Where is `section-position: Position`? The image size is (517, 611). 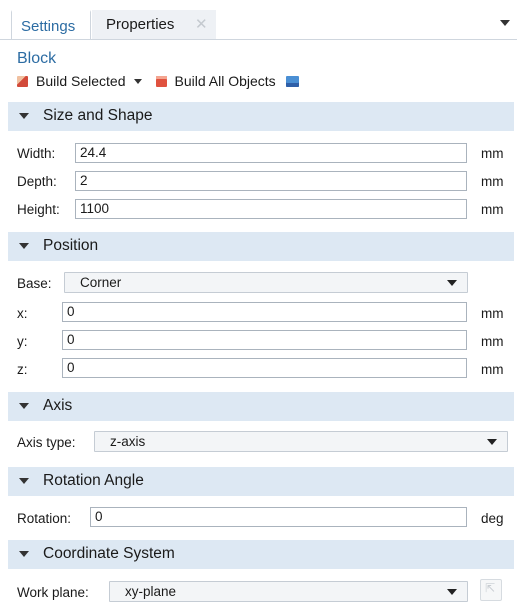 section-position: Position is located at coordinates (261, 246).